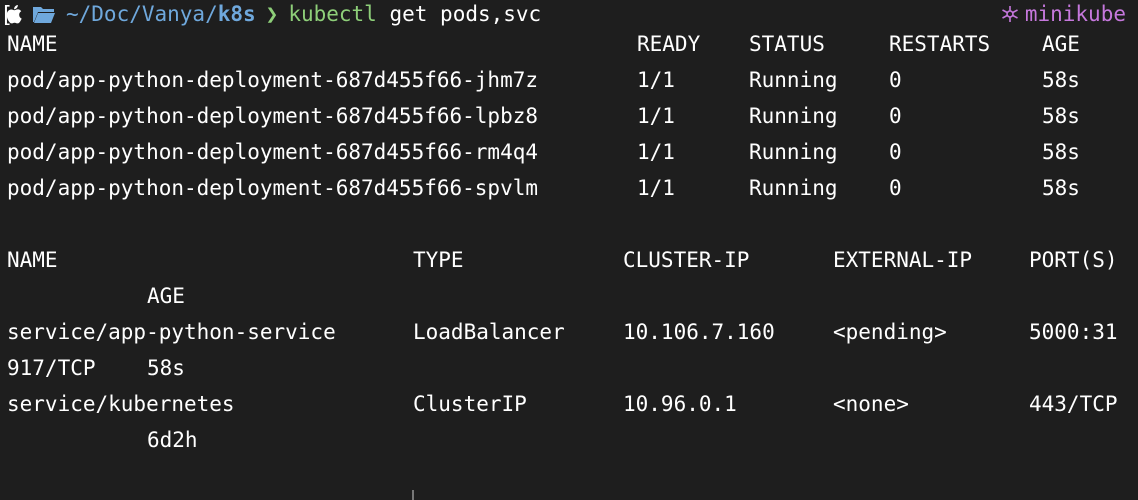 This screenshot has width=1138, height=500. Describe the element at coordinates (166, 368) in the screenshot. I see `svc-age: 58s` at that location.